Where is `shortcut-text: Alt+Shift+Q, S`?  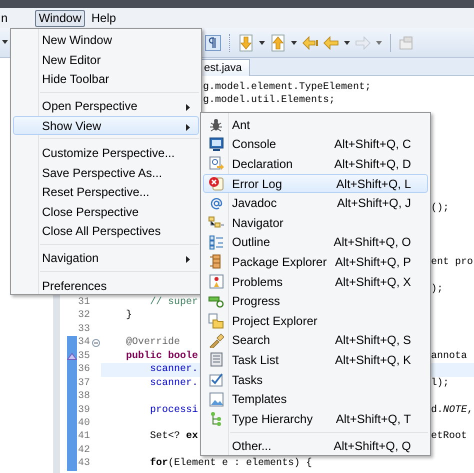 shortcut-text: Alt+Shift+Q, S is located at coordinates (373, 341).